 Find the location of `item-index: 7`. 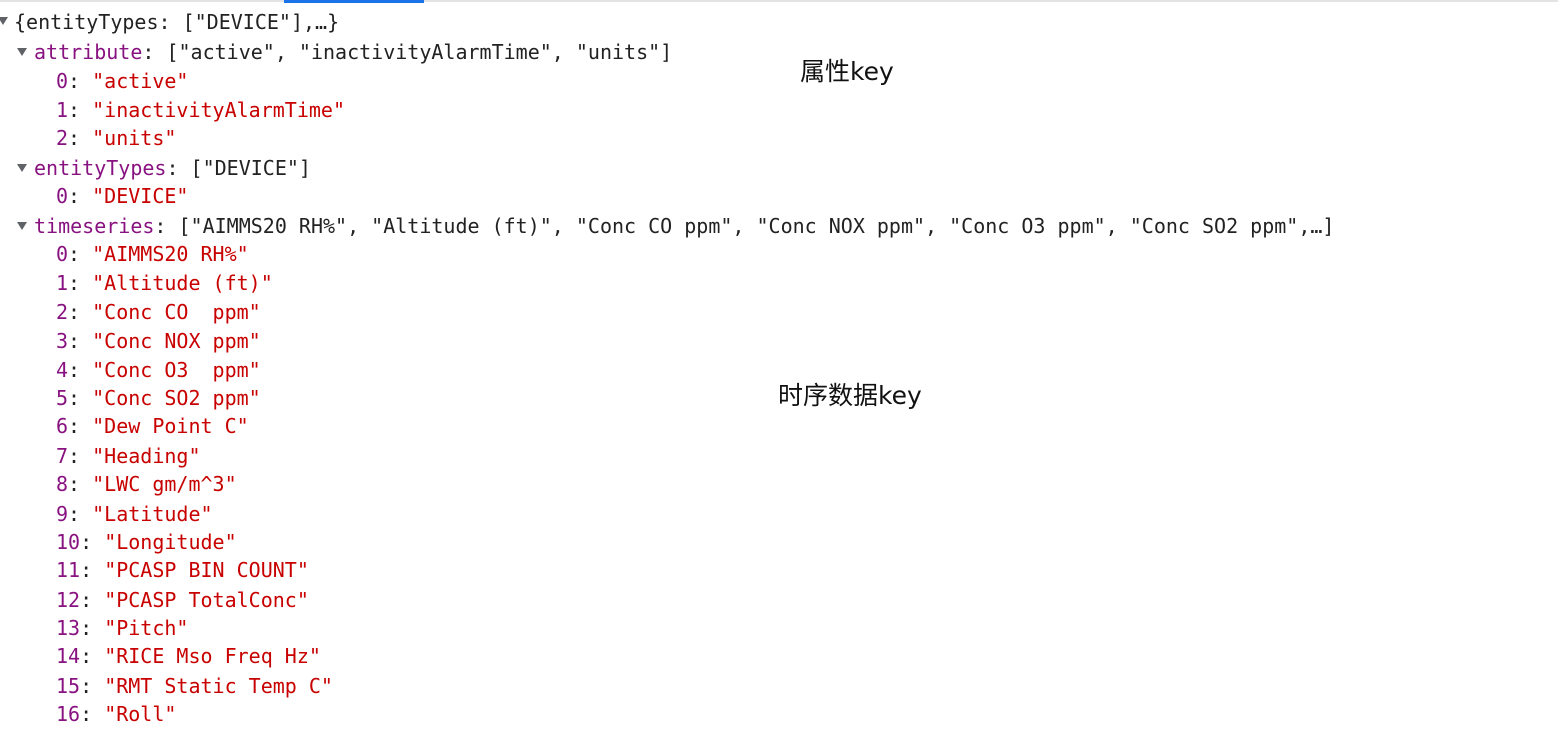

item-index: 7 is located at coordinates (62, 456).